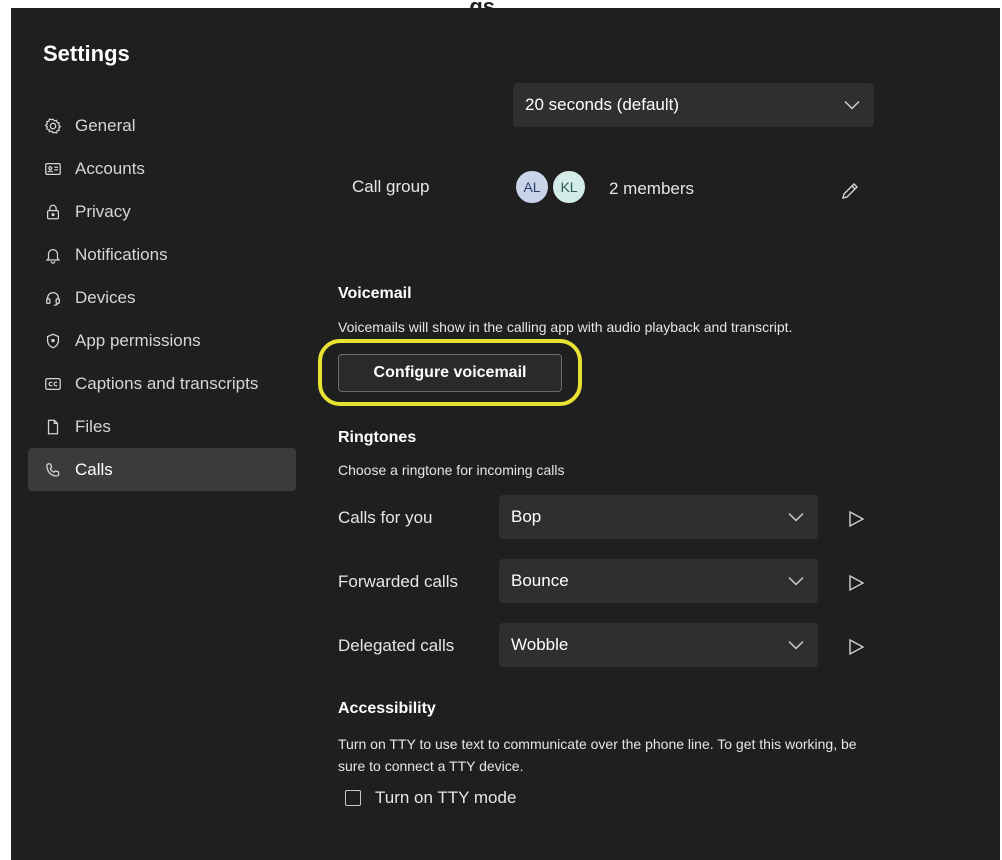  I want to click on sidebar-item-general: General, so click(162, 125).